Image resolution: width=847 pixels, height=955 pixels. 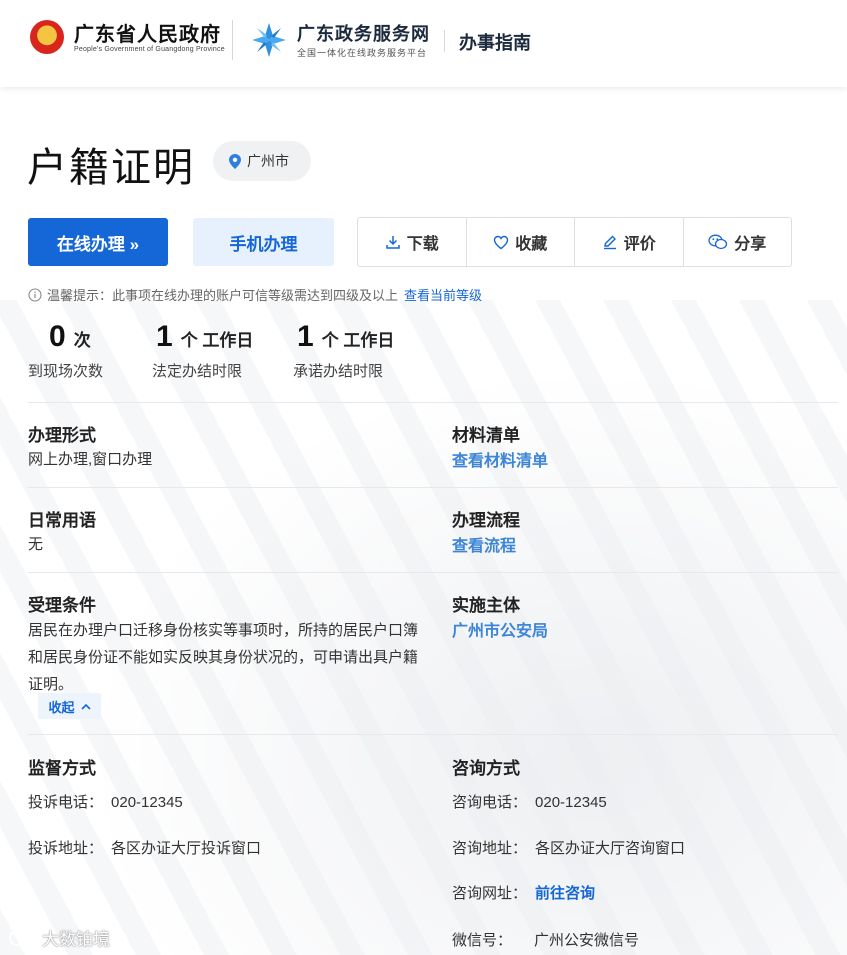 What do you see at coordinates (486, 520) in the screenshot?
I see `process-title: 办理流程` at bounding box center [486, 520].